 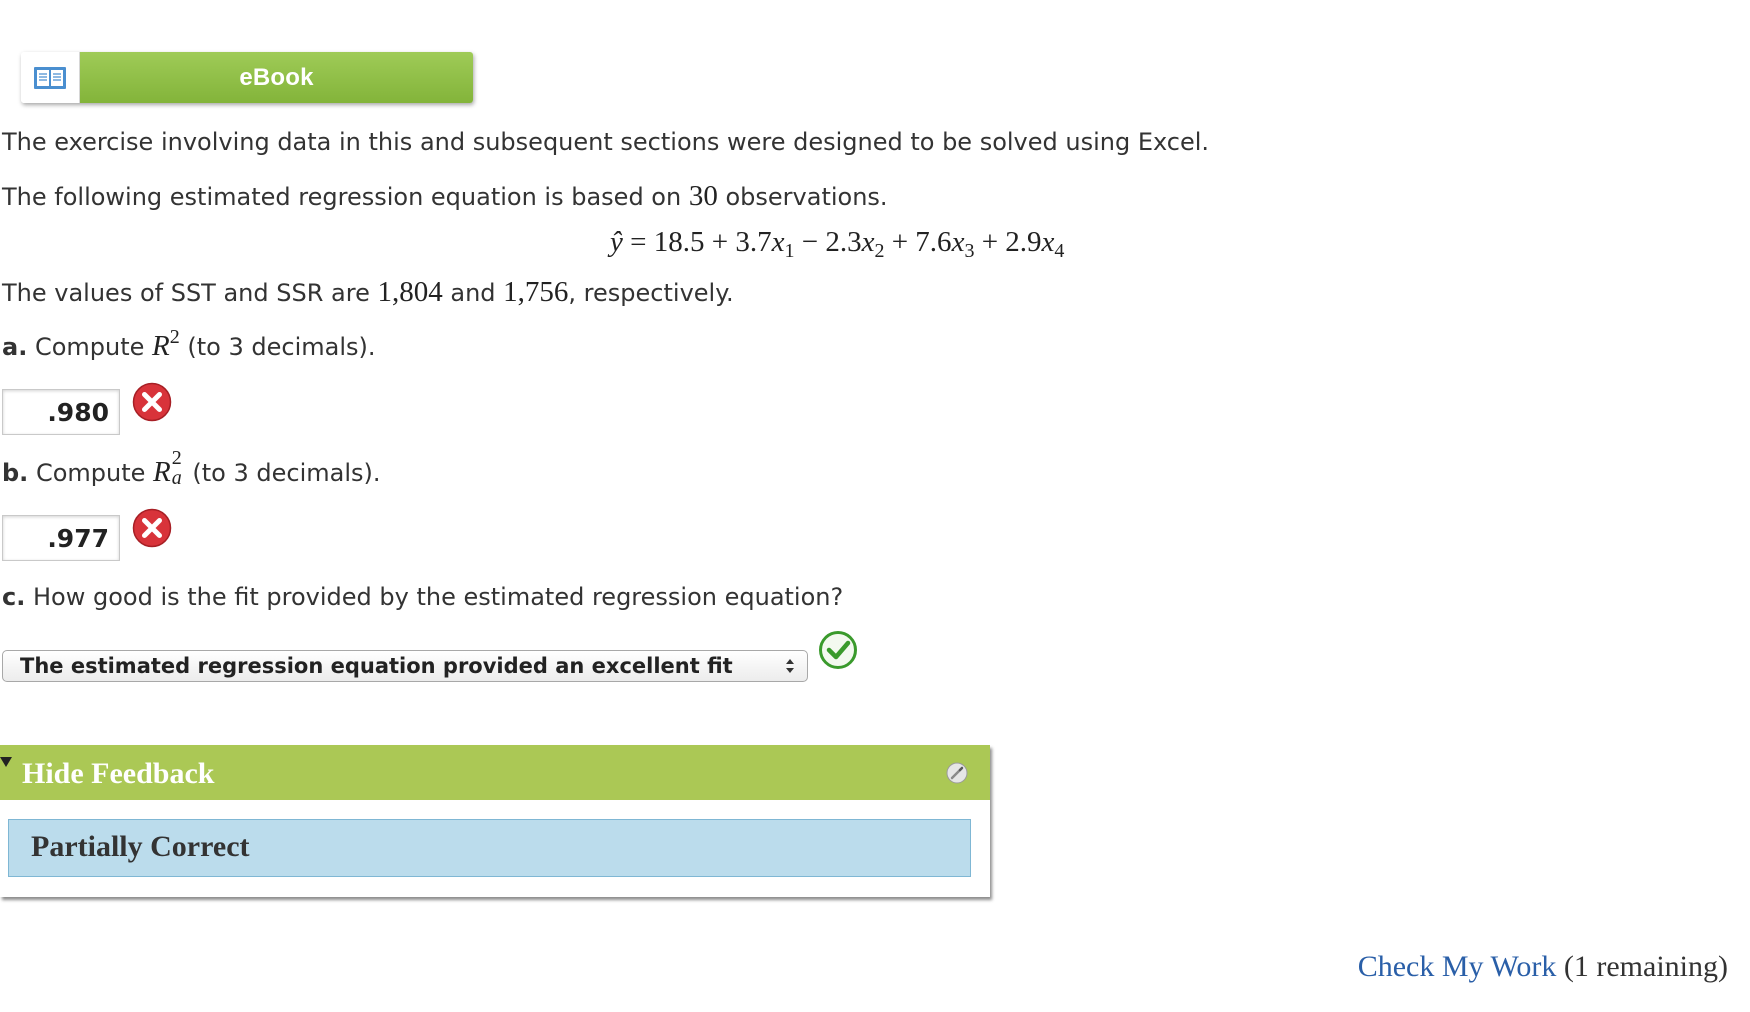 I want to click on answer-a-input: .980, so click(x=61, y=412).